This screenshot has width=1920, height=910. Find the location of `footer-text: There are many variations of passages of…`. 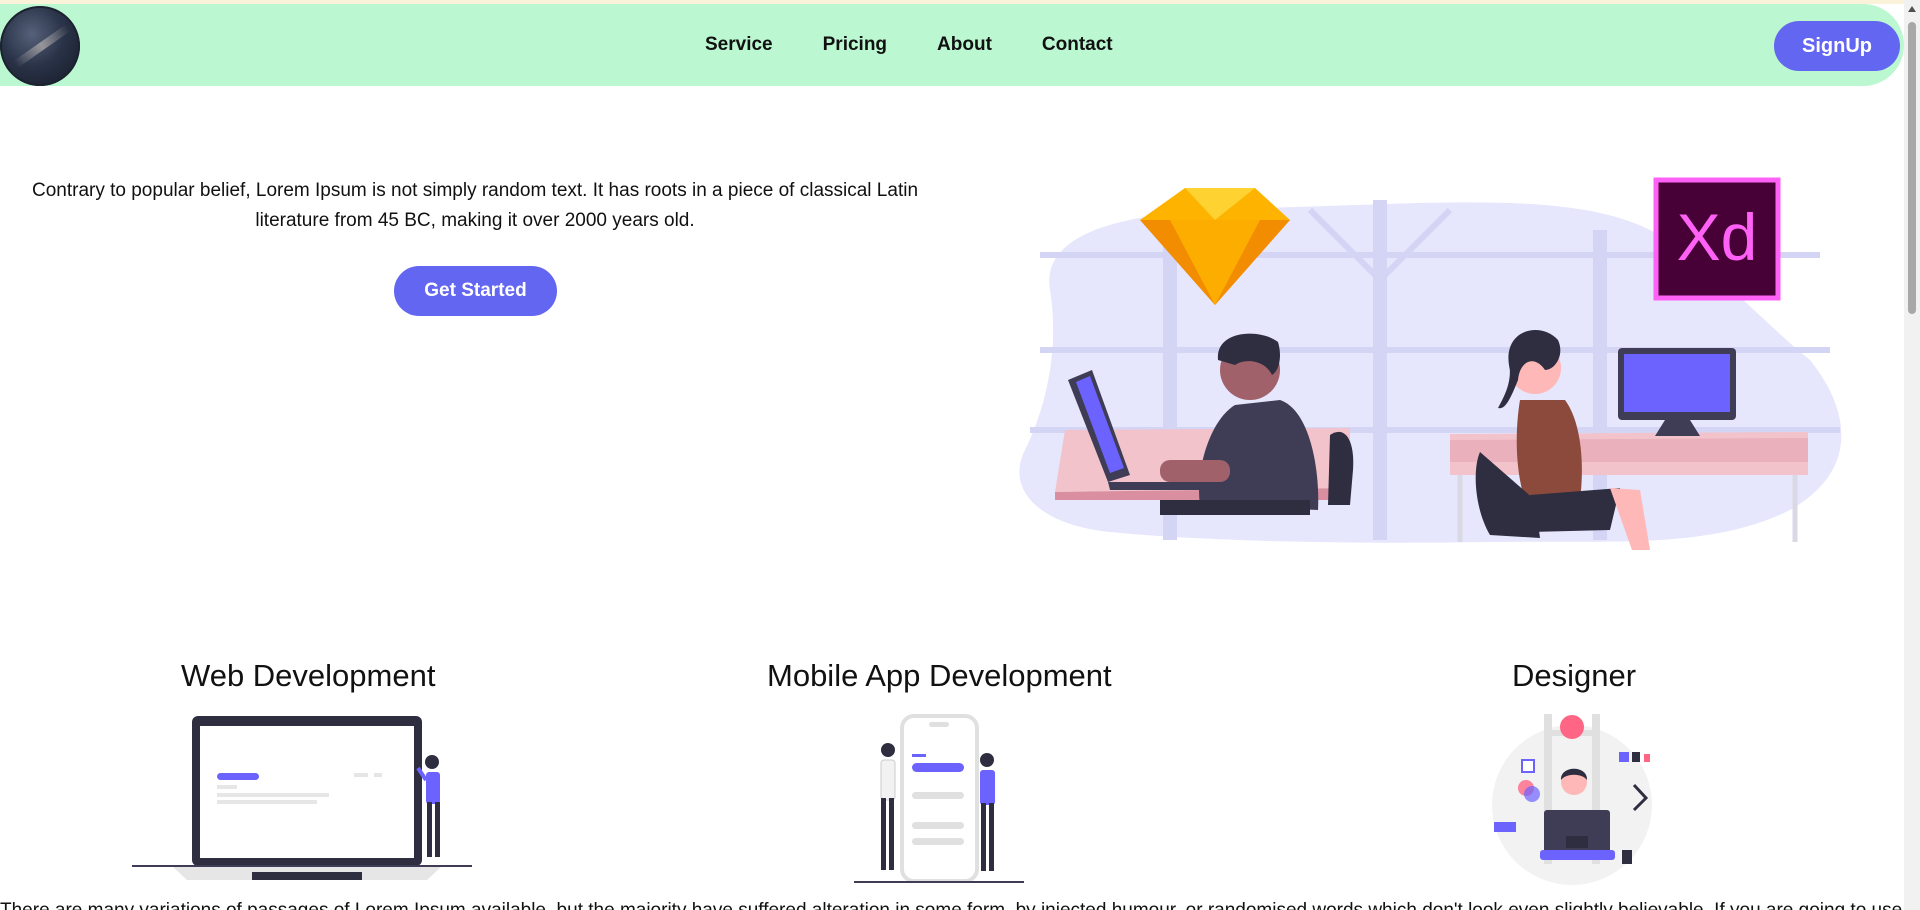

footer-text: There are many variations of passages of… is located at coordinates (952, 903).